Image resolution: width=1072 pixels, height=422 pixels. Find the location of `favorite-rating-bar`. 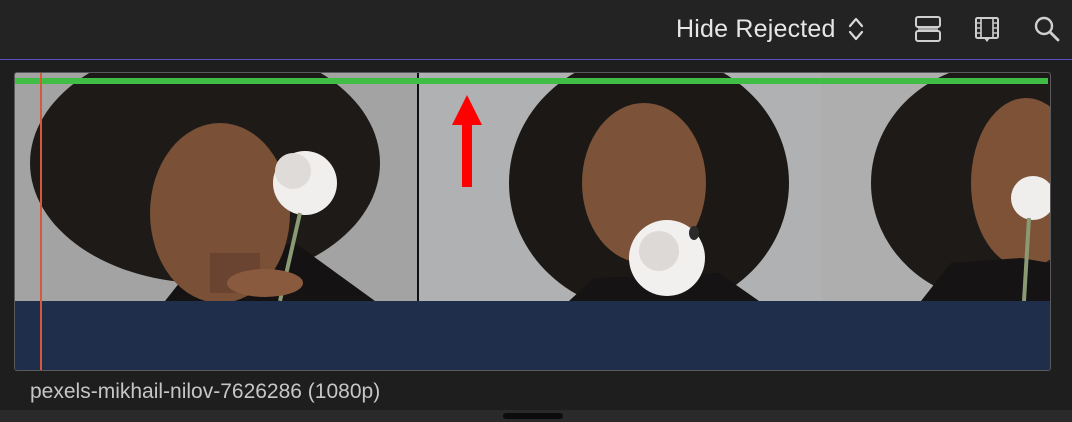

favorite-rating-bar is located at coordinates (531, 81).